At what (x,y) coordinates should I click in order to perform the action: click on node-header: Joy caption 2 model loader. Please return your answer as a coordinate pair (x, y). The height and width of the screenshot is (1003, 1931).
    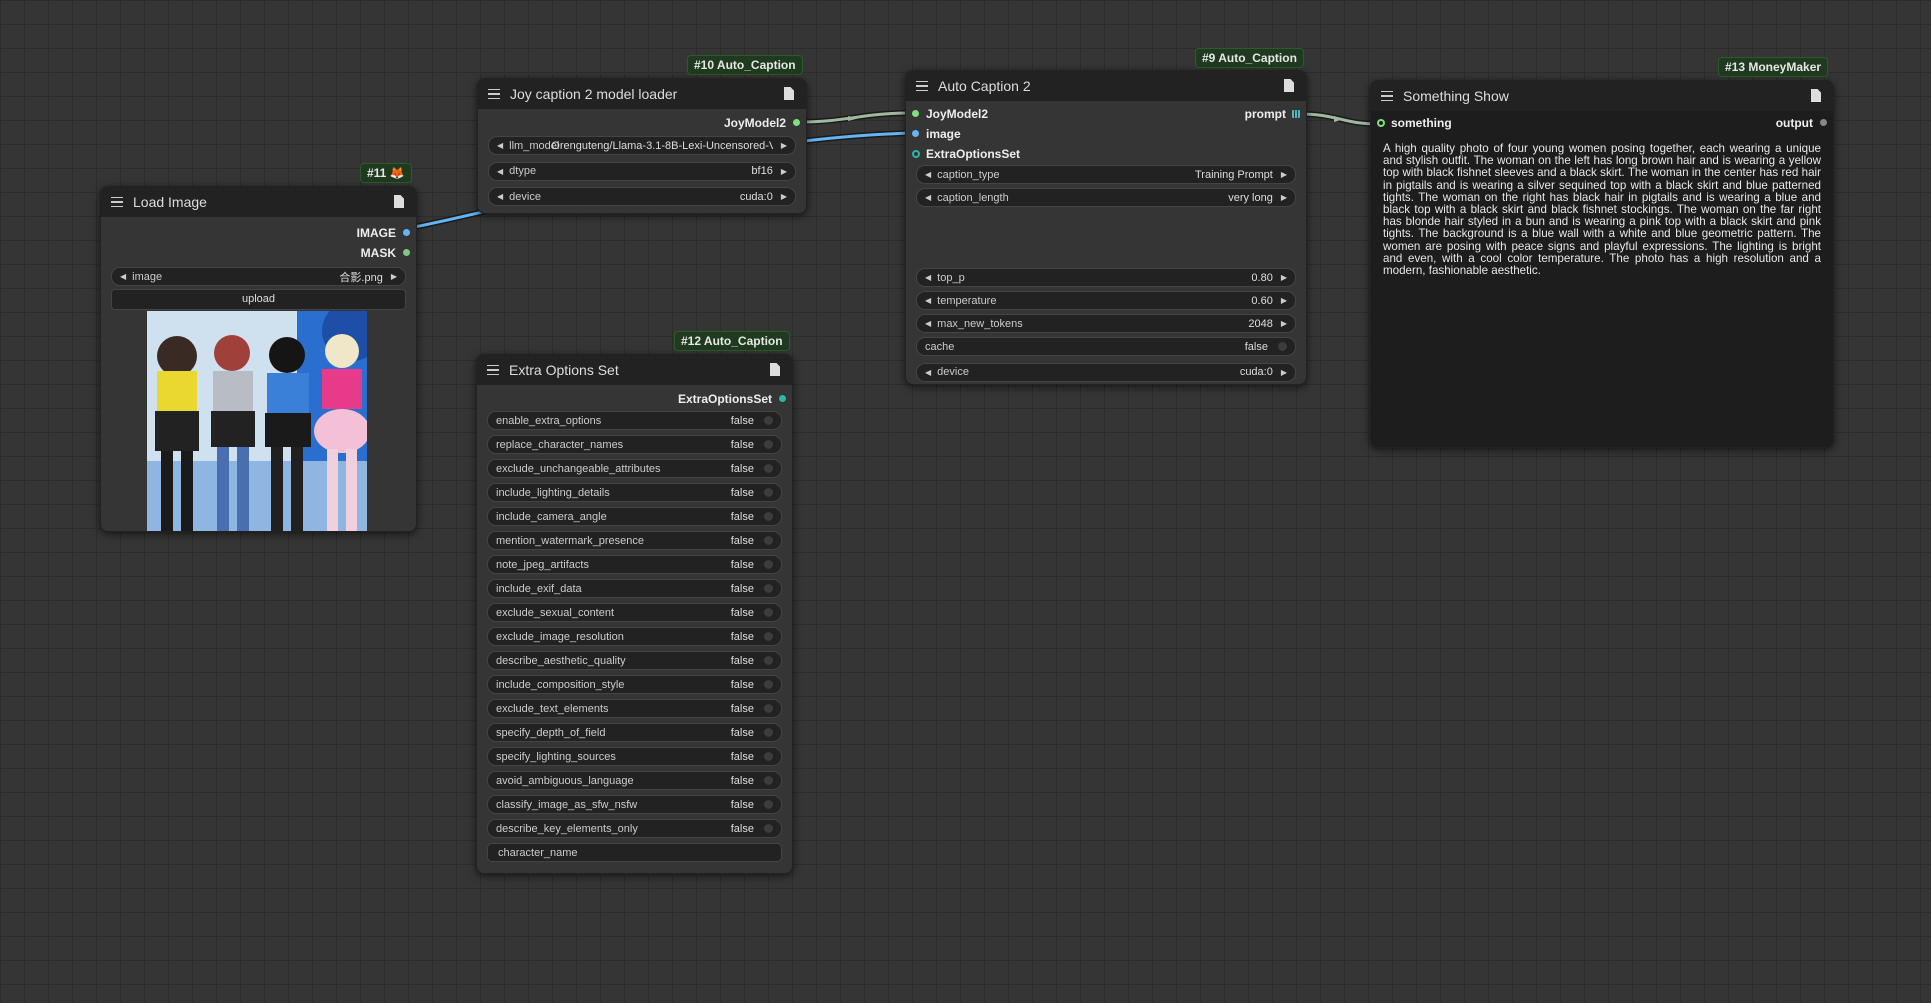
    Looking at the image, I should click on (642, 94).